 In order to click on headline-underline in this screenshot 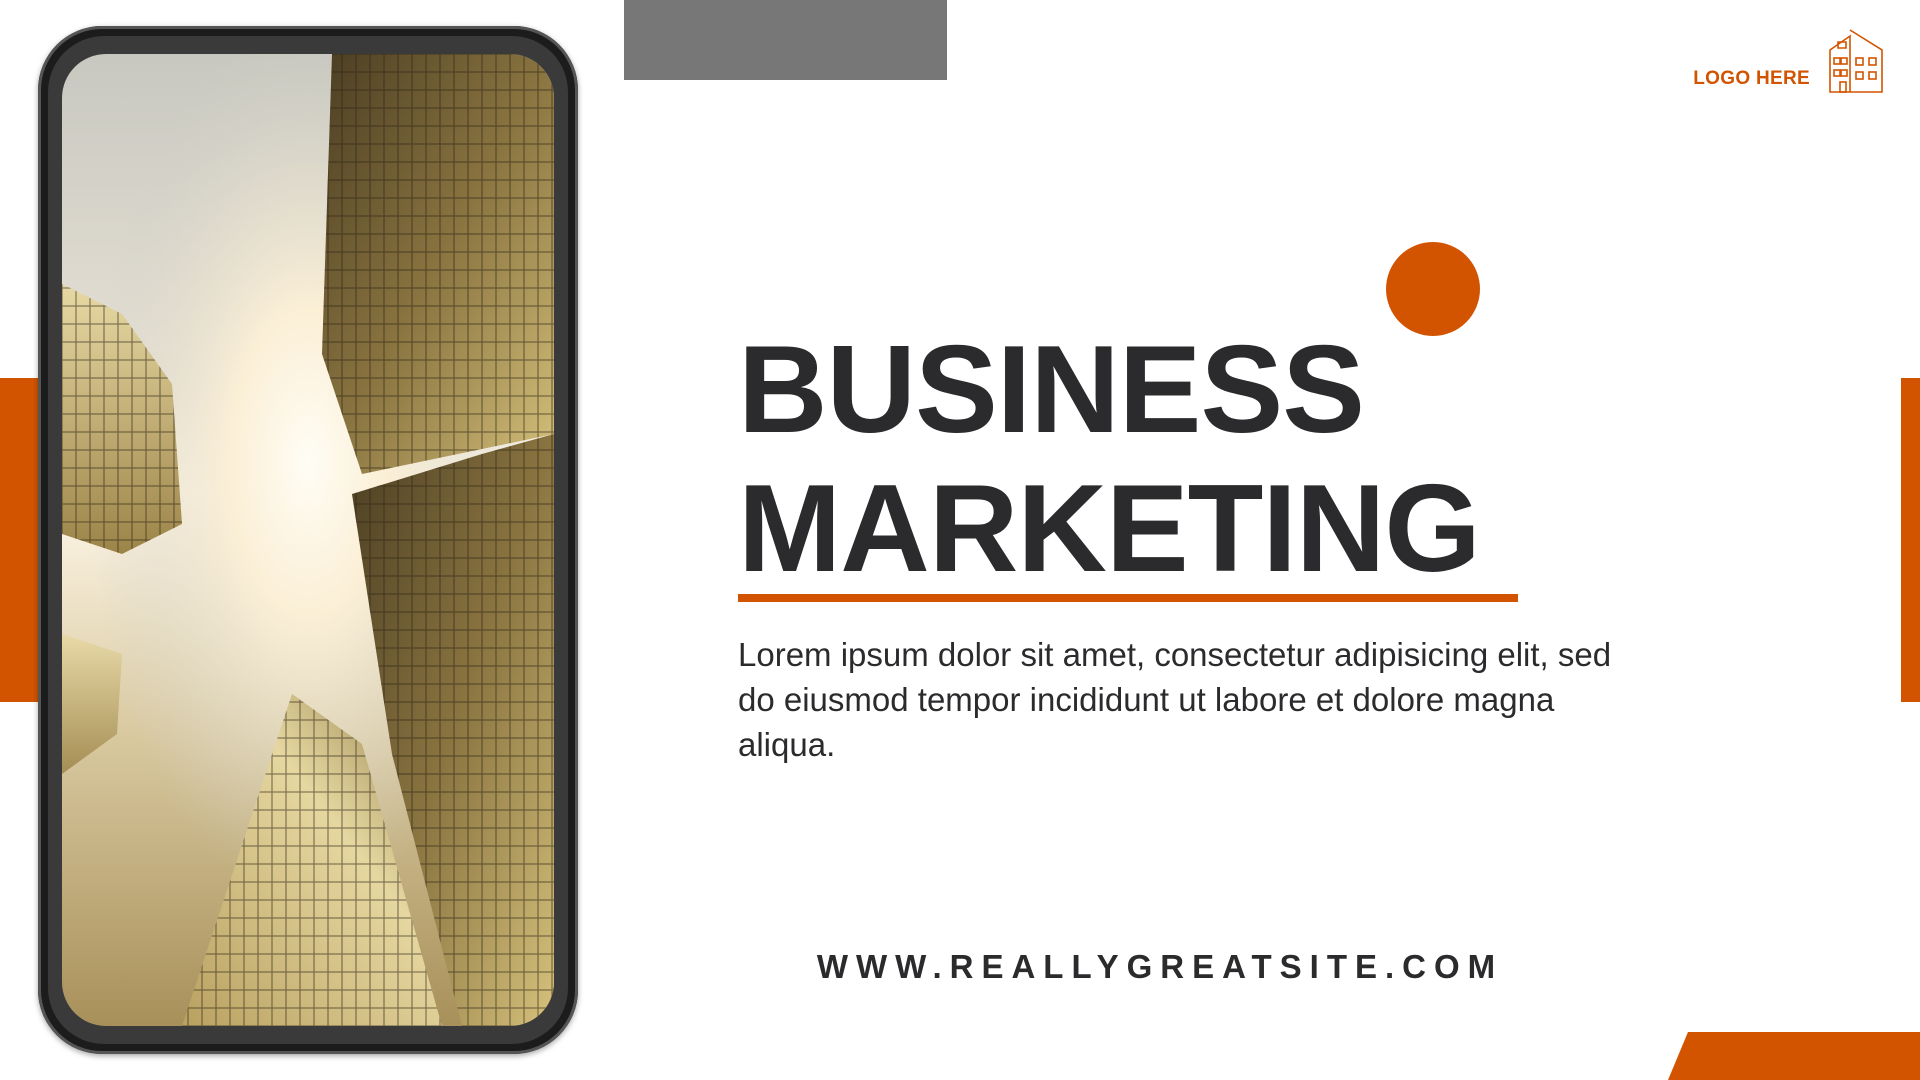, I will do `click(1128, 598)`.